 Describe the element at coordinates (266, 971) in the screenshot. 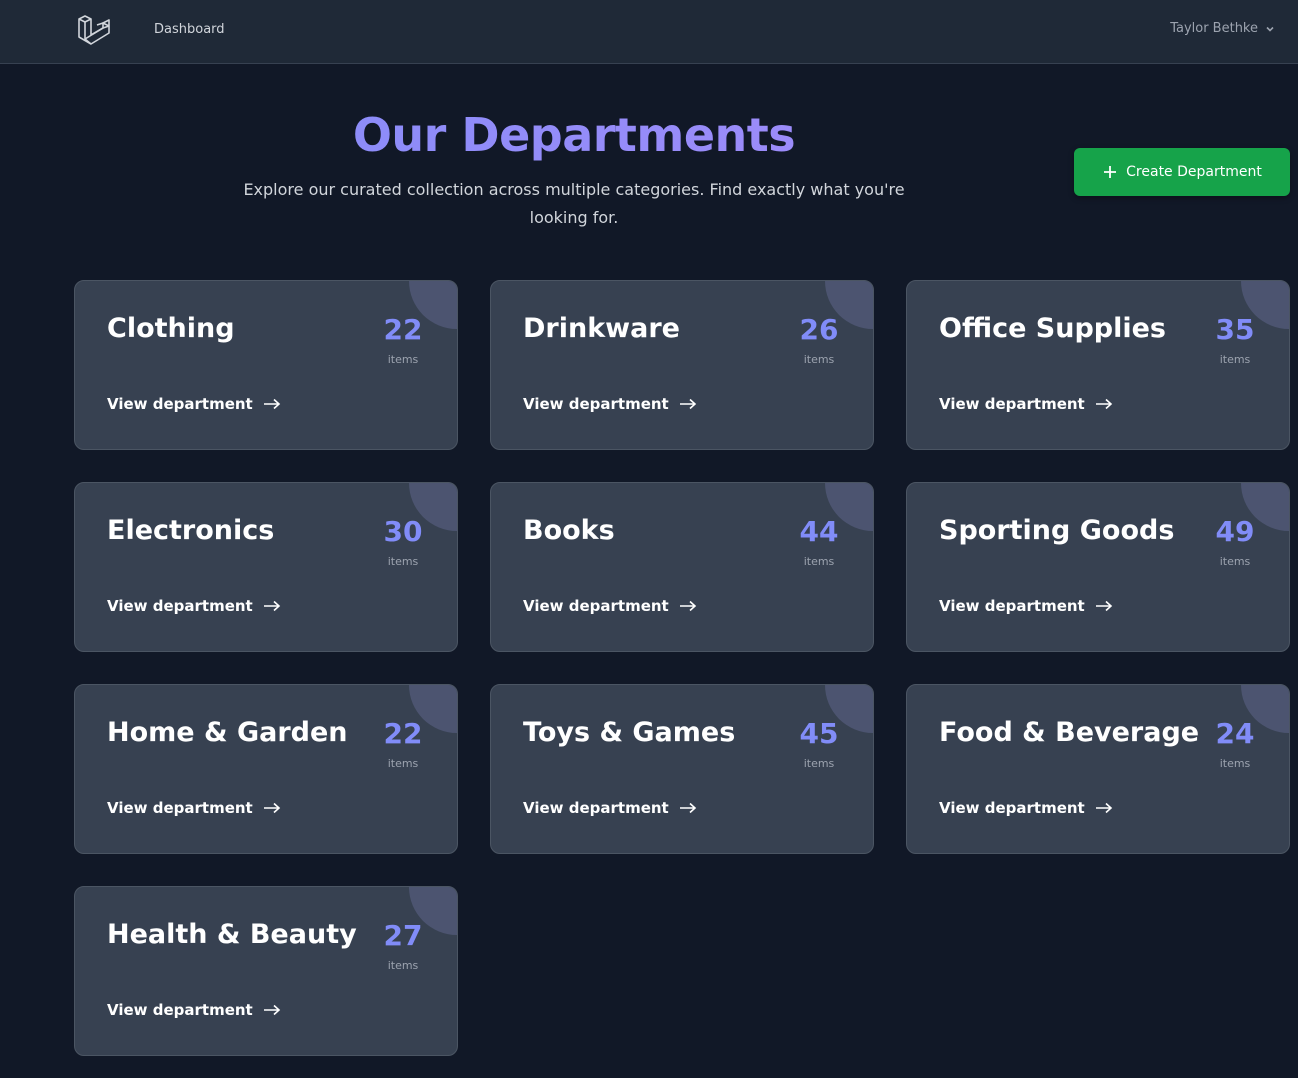

I see `department-card: Health & Beauty 27 items View department` at that location.